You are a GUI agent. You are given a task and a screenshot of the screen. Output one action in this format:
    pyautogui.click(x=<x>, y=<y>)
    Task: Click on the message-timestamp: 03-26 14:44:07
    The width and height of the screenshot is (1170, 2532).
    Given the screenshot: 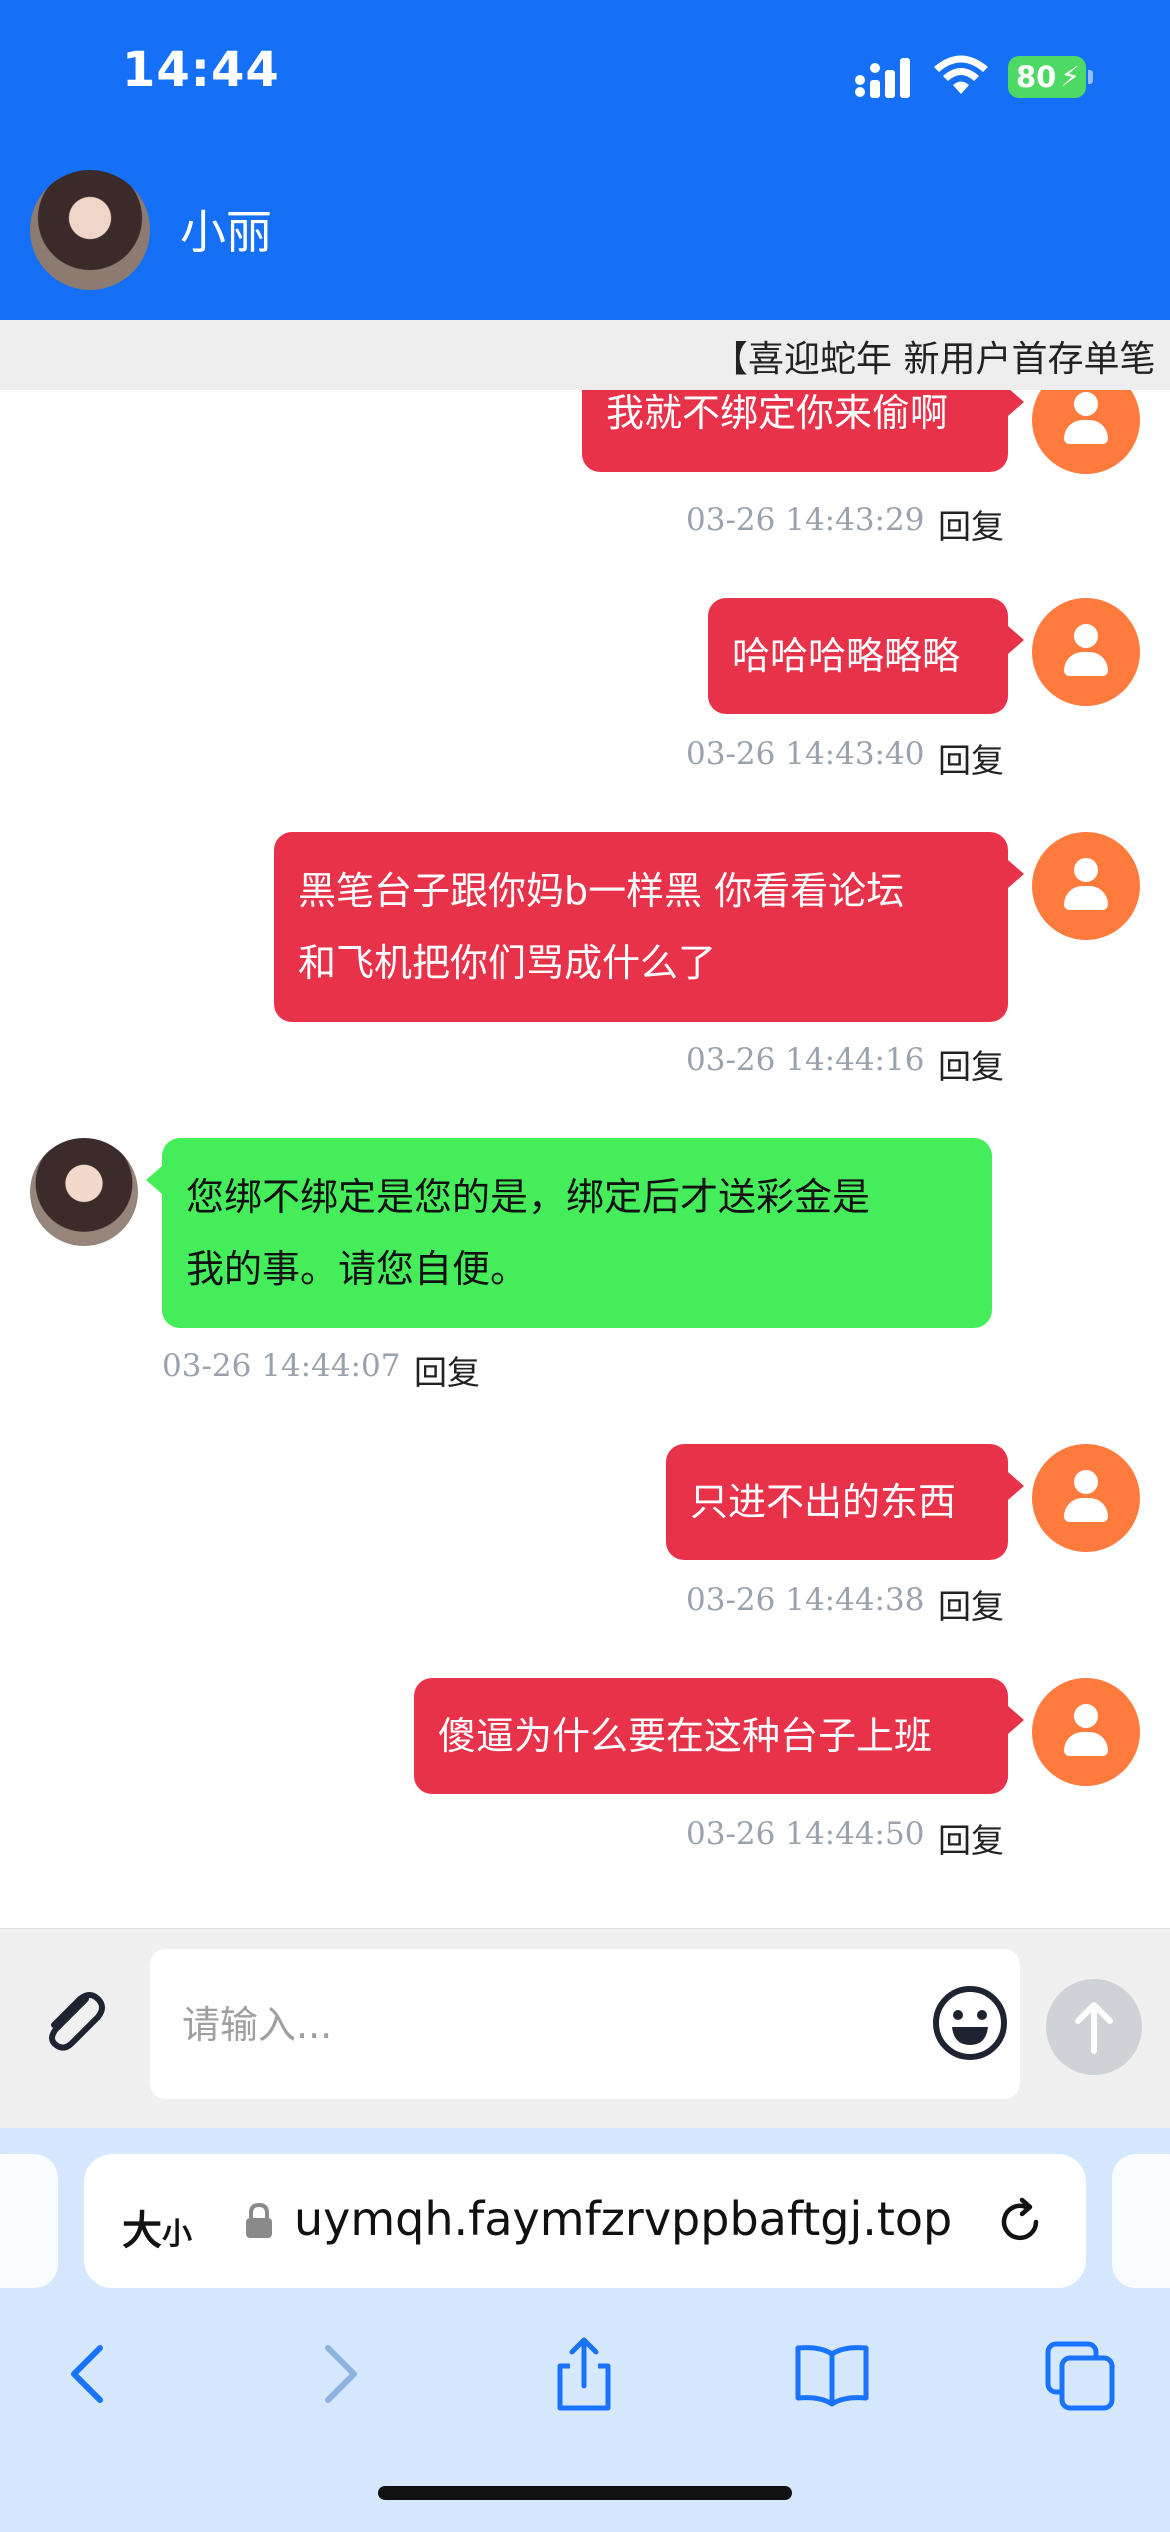 What is the action you would take?
    pyautogui.click(x=281, y=1366)
    